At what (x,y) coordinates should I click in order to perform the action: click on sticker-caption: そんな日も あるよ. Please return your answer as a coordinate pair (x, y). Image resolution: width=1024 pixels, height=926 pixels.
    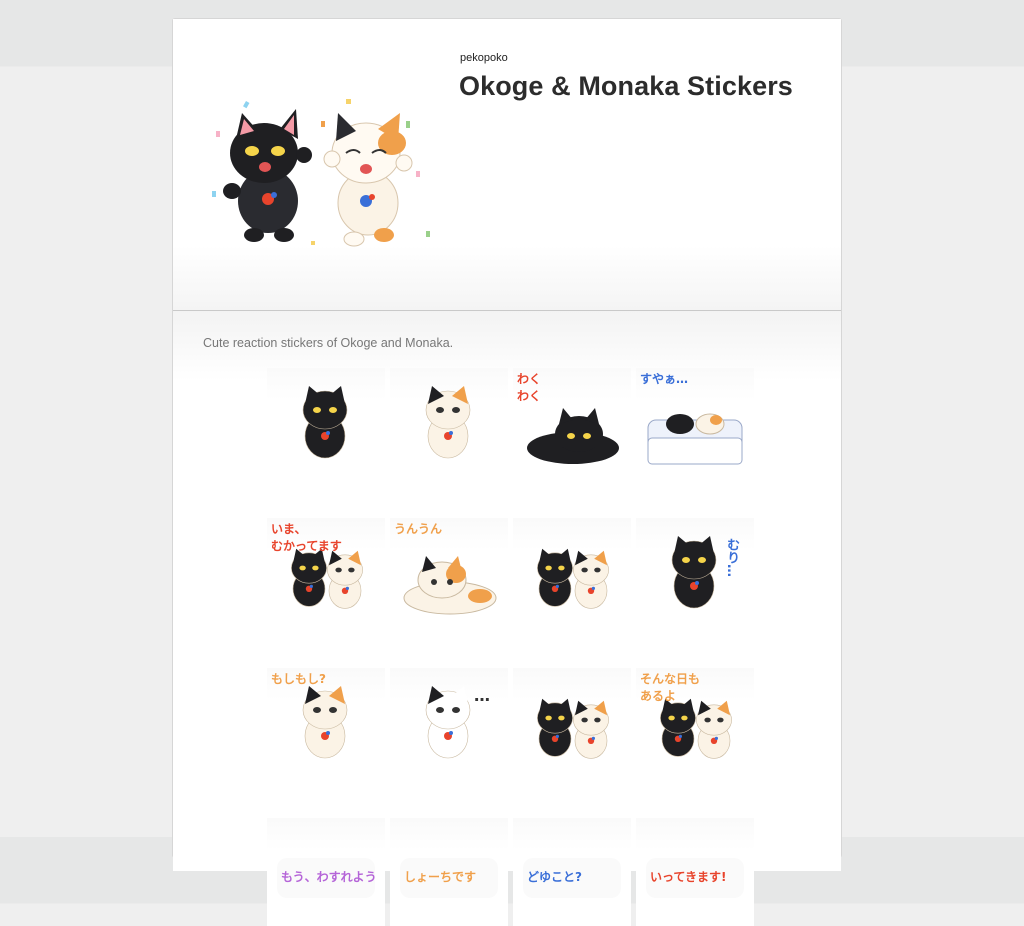
    Looking at the image, I should click on (670, 687).